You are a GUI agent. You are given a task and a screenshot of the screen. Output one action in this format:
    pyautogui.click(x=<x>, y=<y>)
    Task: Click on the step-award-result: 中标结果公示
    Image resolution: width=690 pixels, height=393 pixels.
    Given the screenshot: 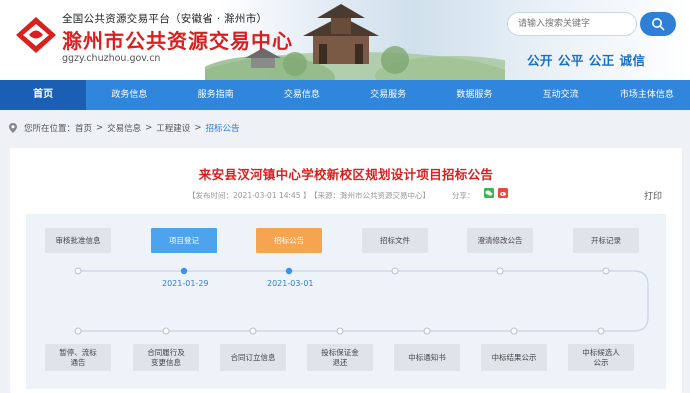 What is the action you would take?
    pyautogui.click(x=514, y=357)
    